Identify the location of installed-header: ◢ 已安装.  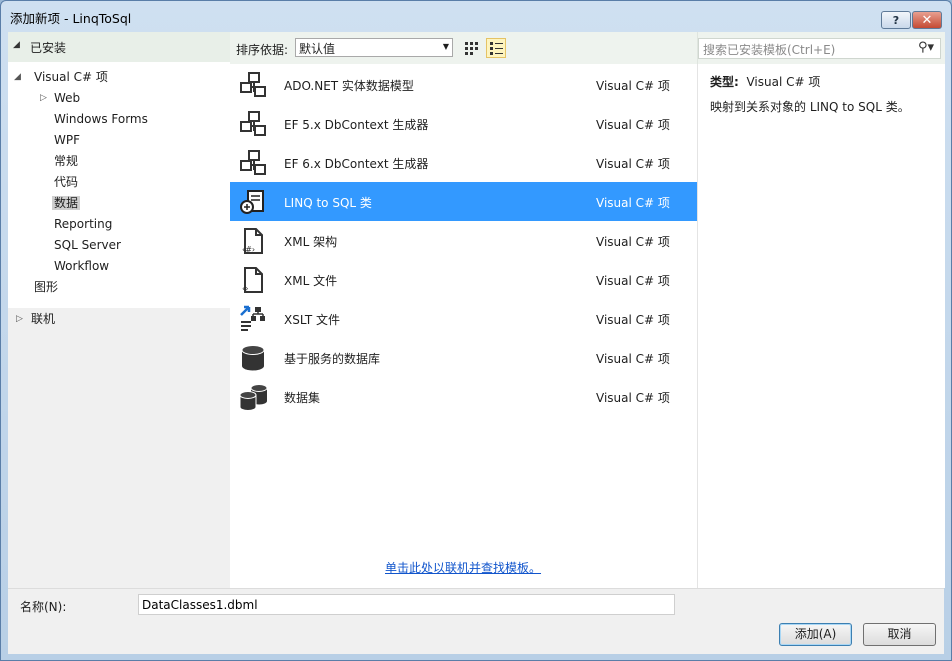
(119, 47).